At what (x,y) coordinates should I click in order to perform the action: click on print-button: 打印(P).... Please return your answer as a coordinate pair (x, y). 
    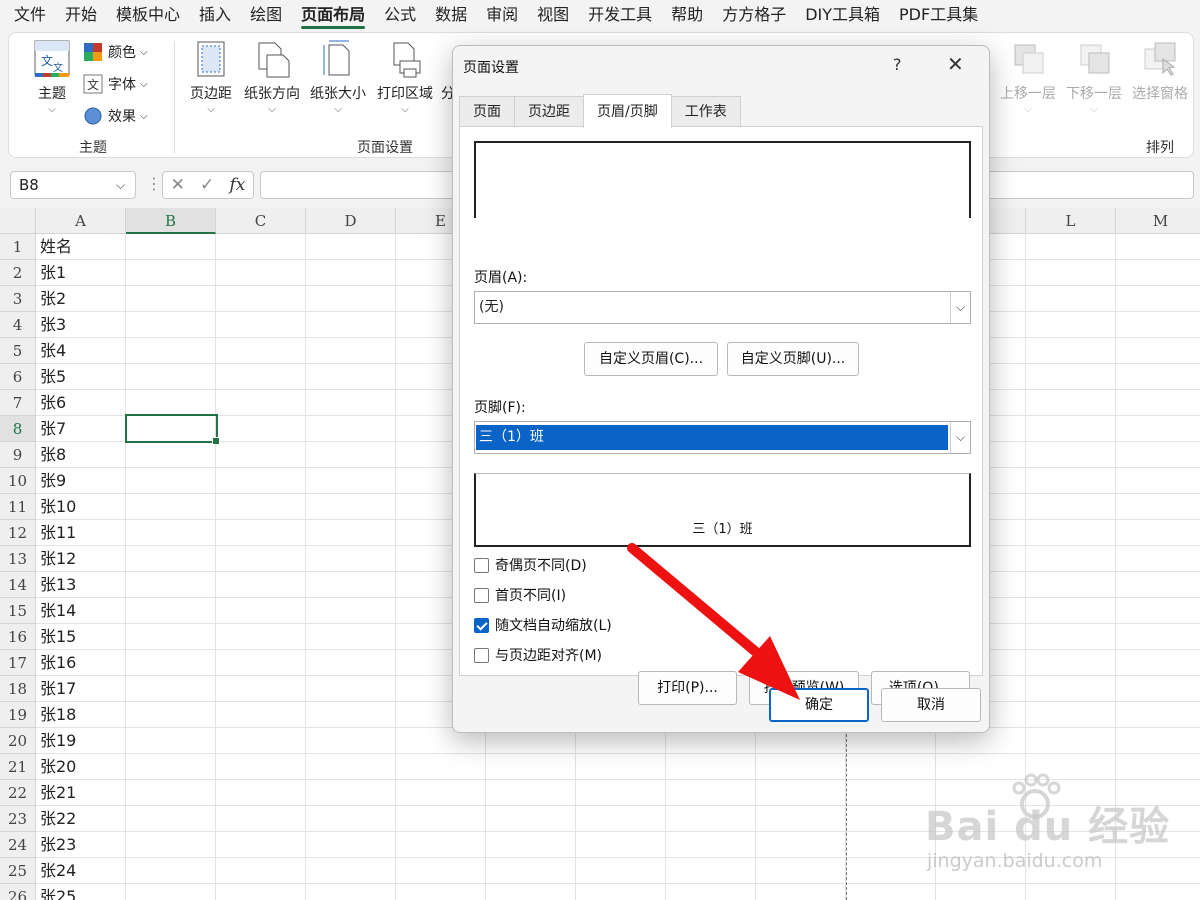
    Looking at the image, I should click on (687, 688).